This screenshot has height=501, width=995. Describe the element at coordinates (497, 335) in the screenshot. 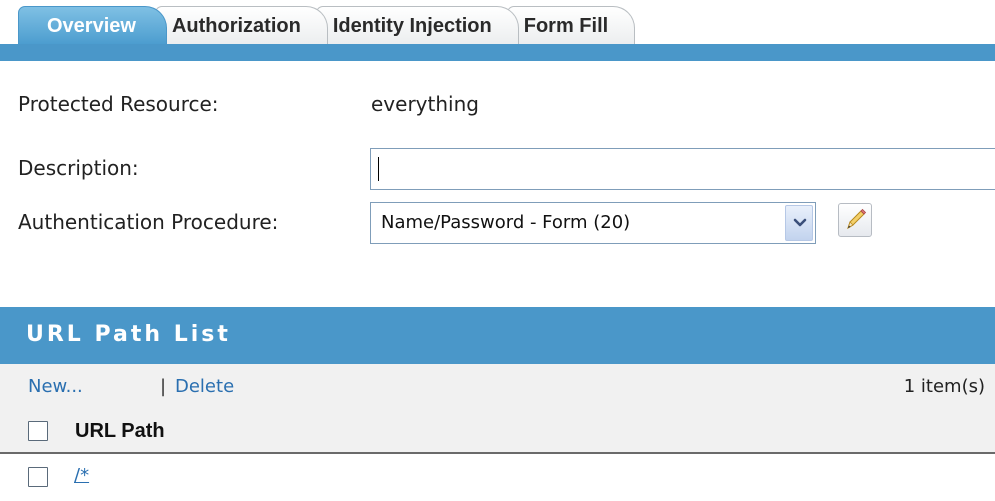

I see `url-path-list-header: URL Path List` at that location.